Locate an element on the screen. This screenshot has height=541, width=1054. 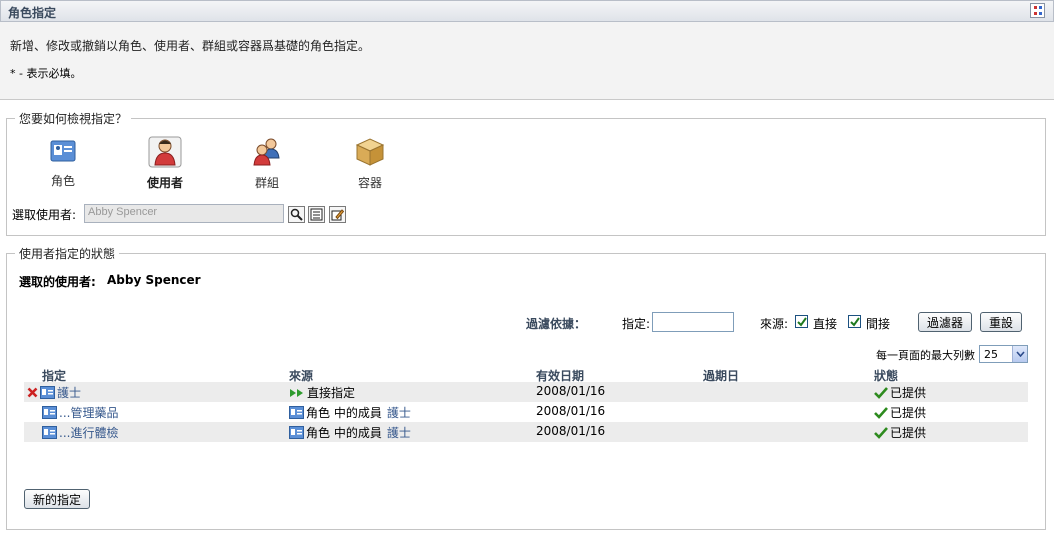
table-row: 護士 直接指定 2008/01/16 已提供 is located at coordinates (526, 392).